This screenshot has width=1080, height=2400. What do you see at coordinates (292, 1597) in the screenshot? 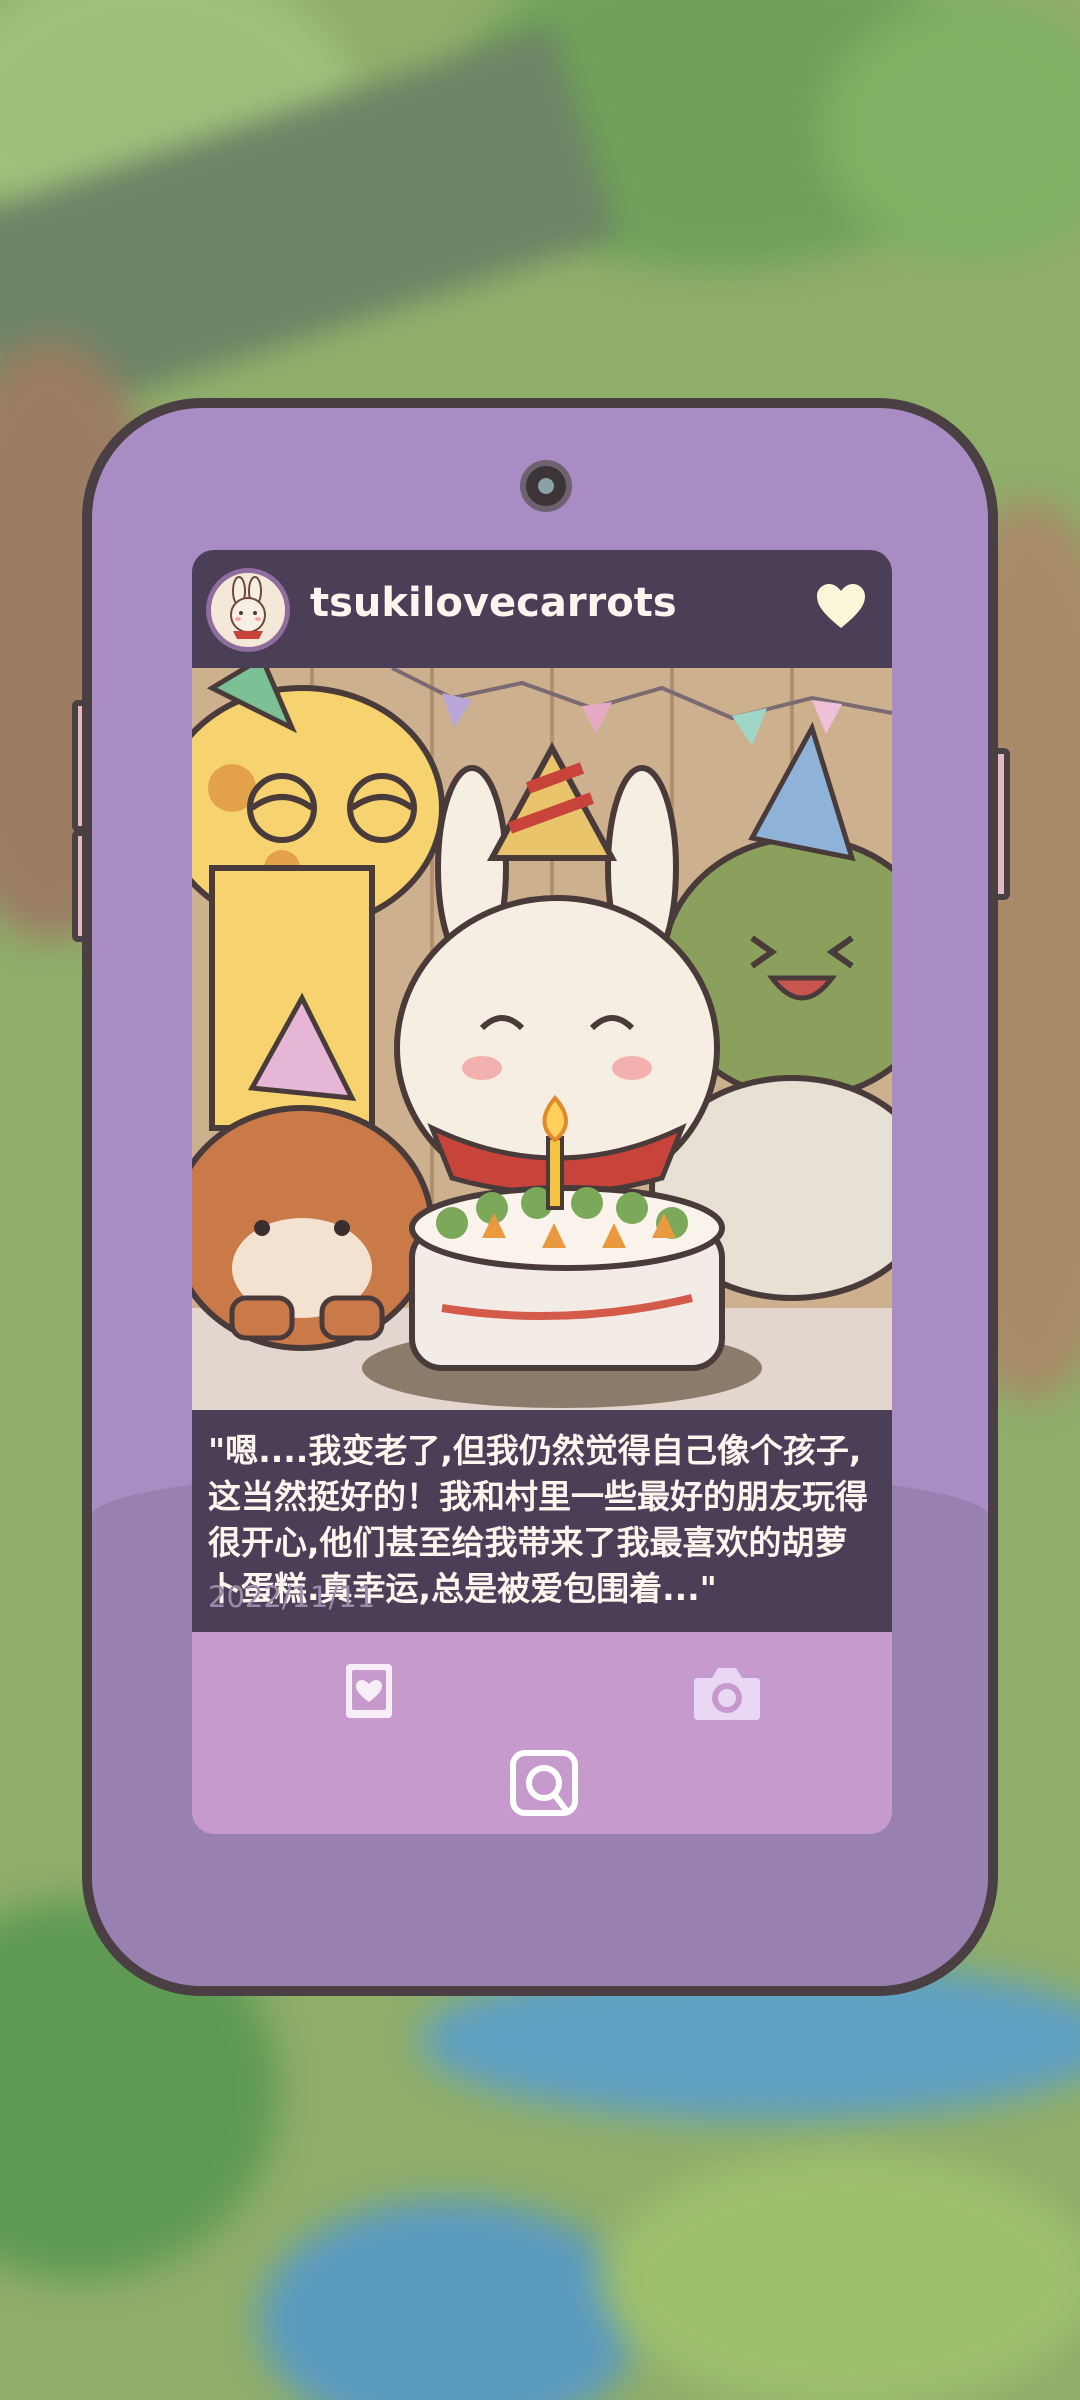
I see `post-date: 2022/11/11` at bounding box center [292, 1597].